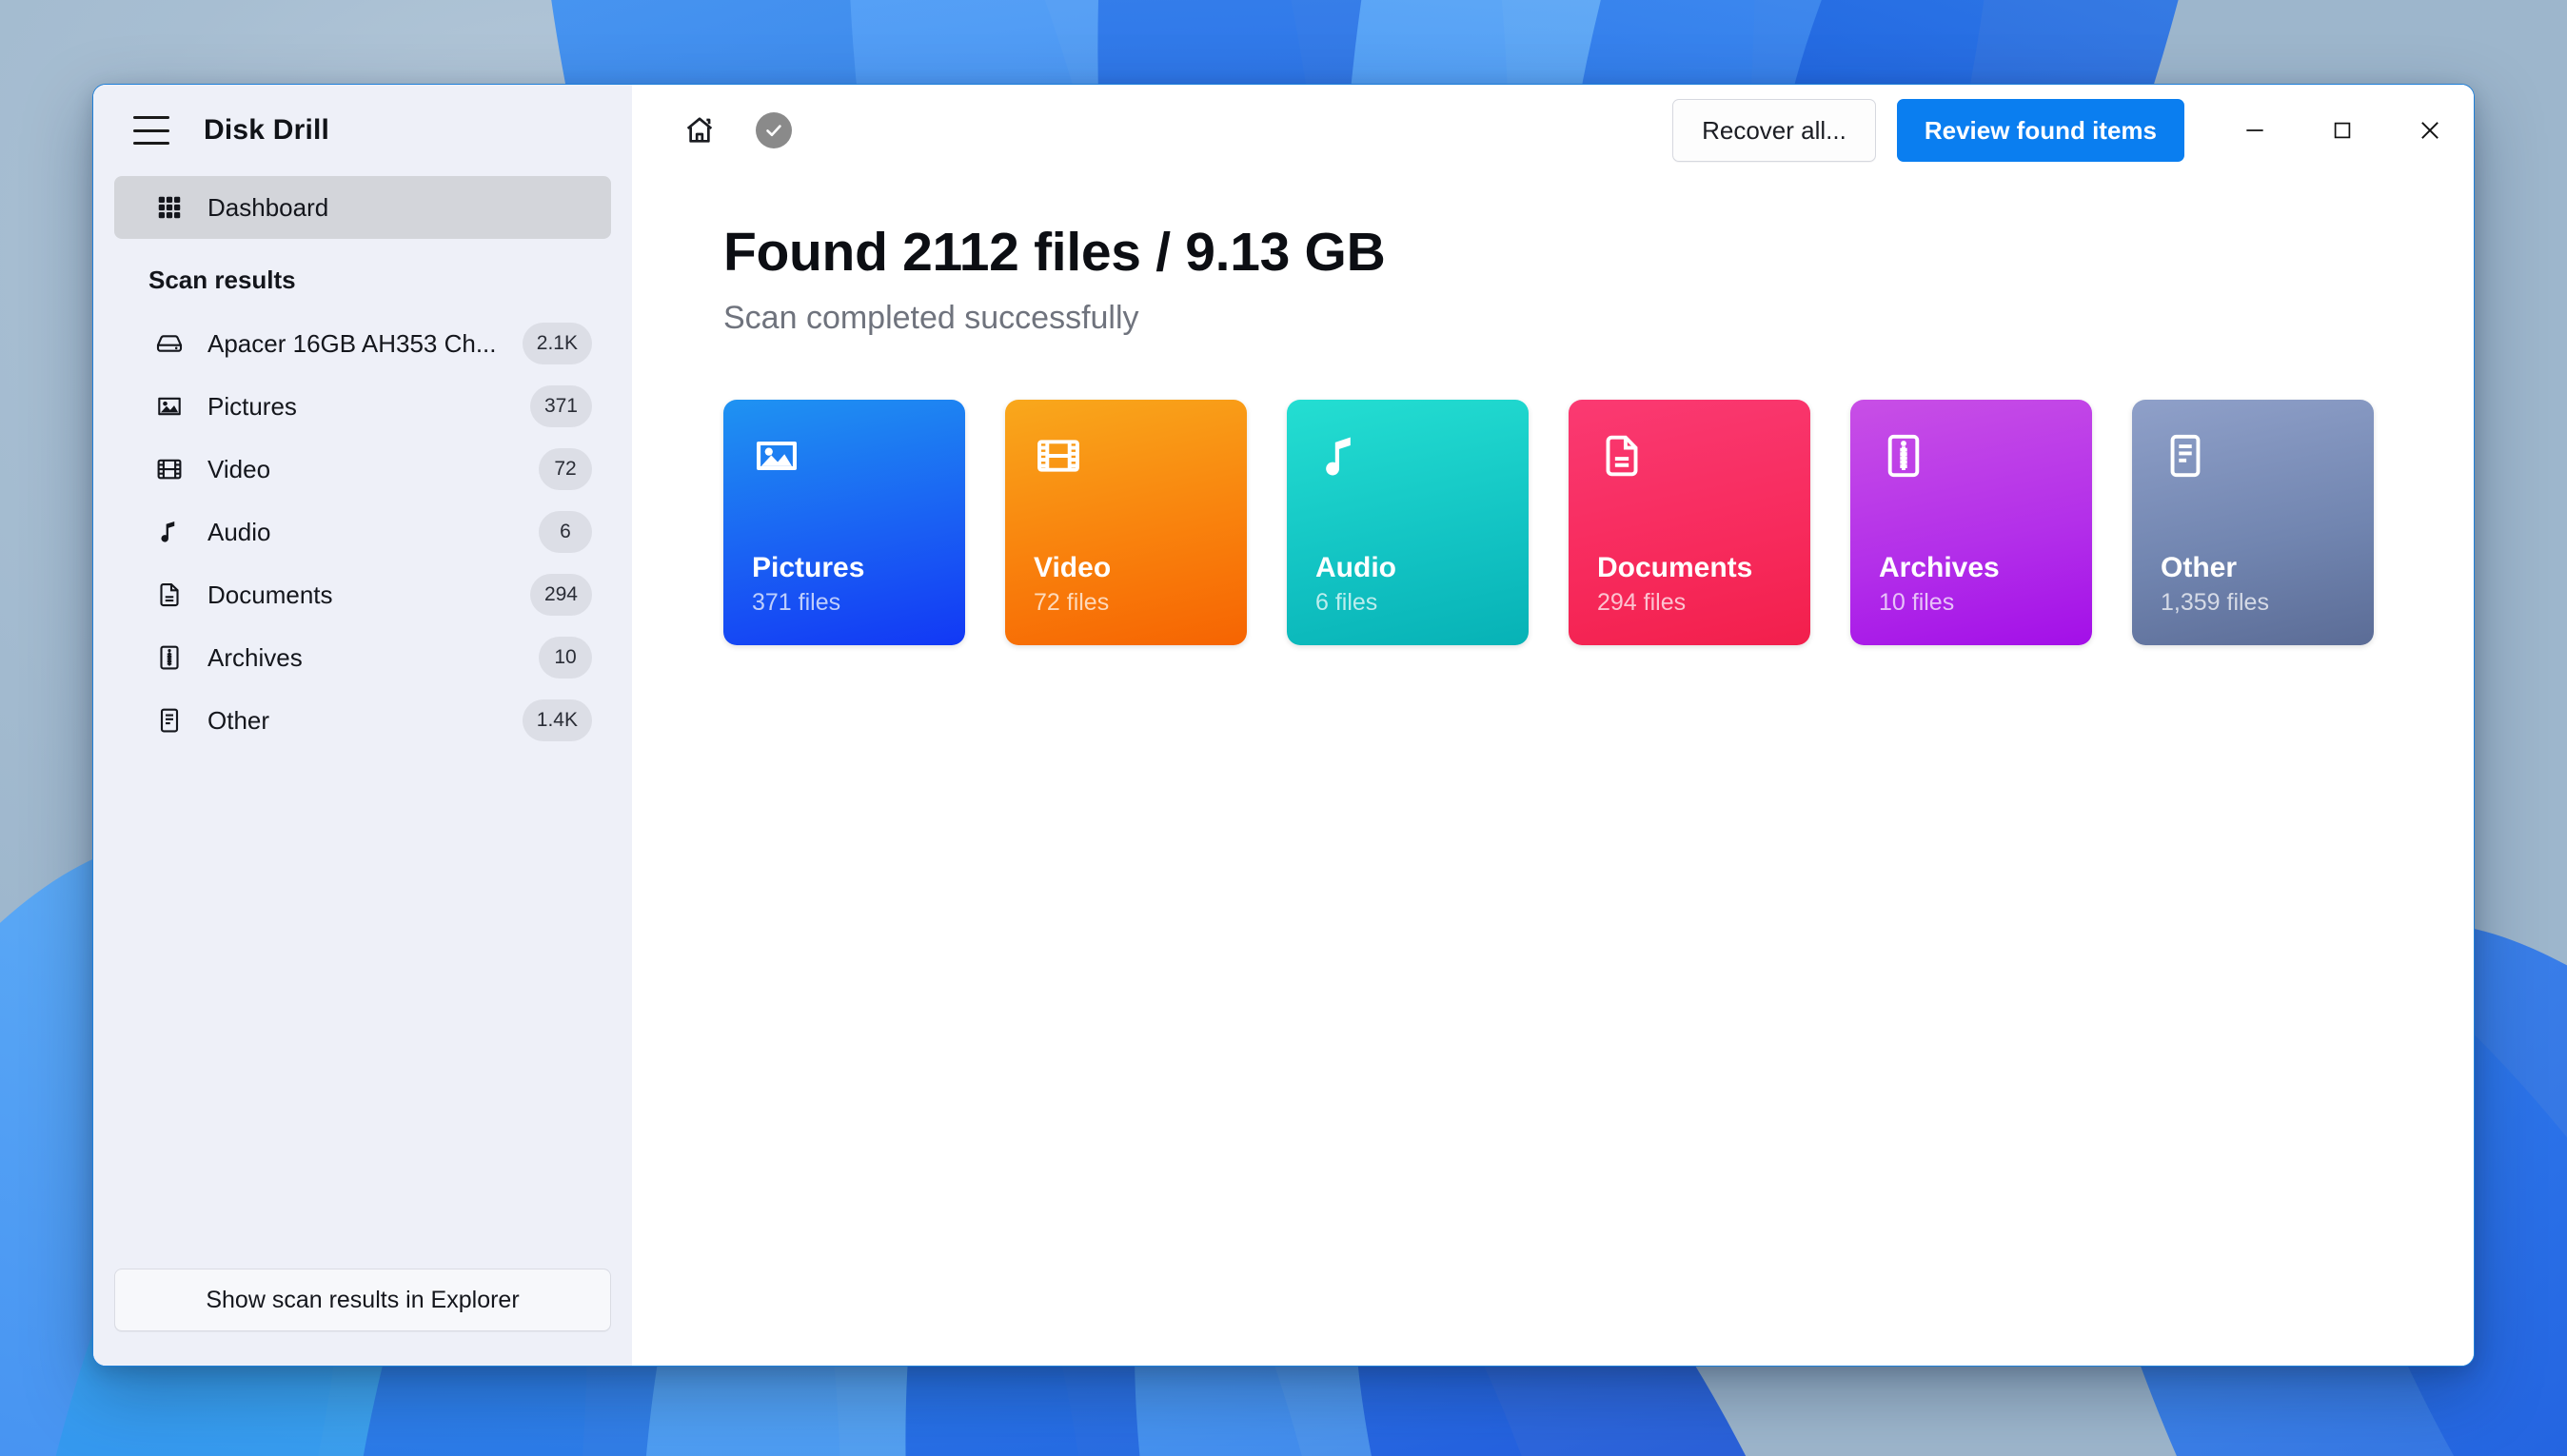 This screenshot has height=1456, width=2567. What do you see at coordinates (222, 280) in the screenshot?
I see `sidebar-section-title: Scan results` at bounding box center [222, 280].